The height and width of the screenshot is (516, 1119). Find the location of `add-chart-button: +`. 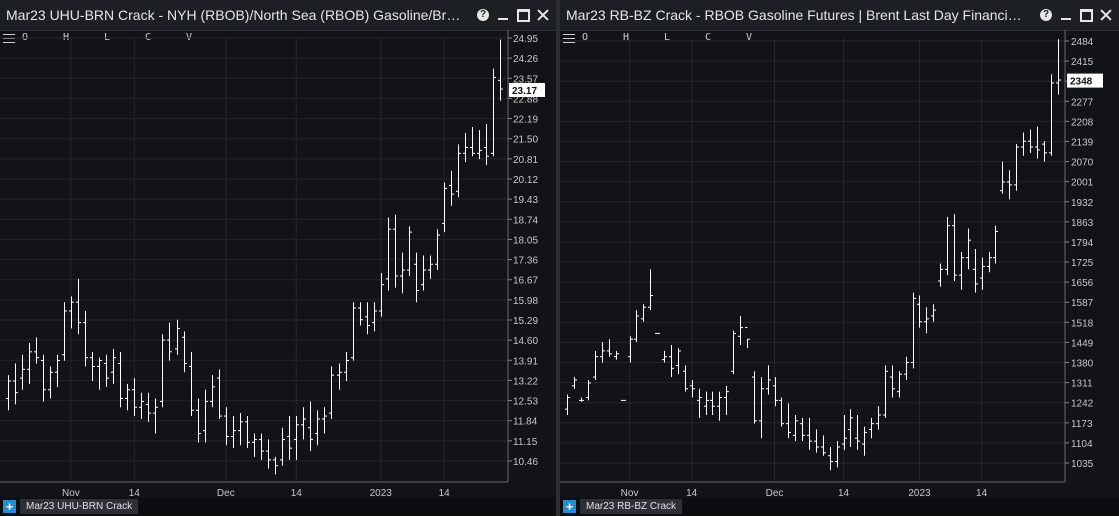

add-chart-button: + is located at coordinates (569, 506).